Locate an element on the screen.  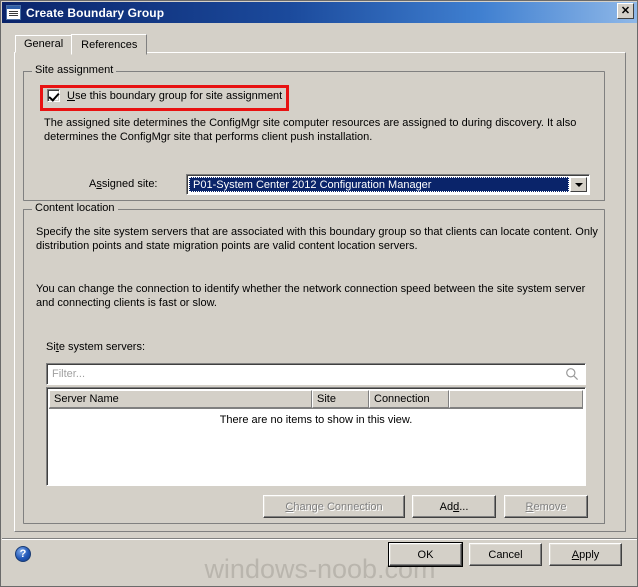
ok-button: OK is located at coordinates (425, 554).